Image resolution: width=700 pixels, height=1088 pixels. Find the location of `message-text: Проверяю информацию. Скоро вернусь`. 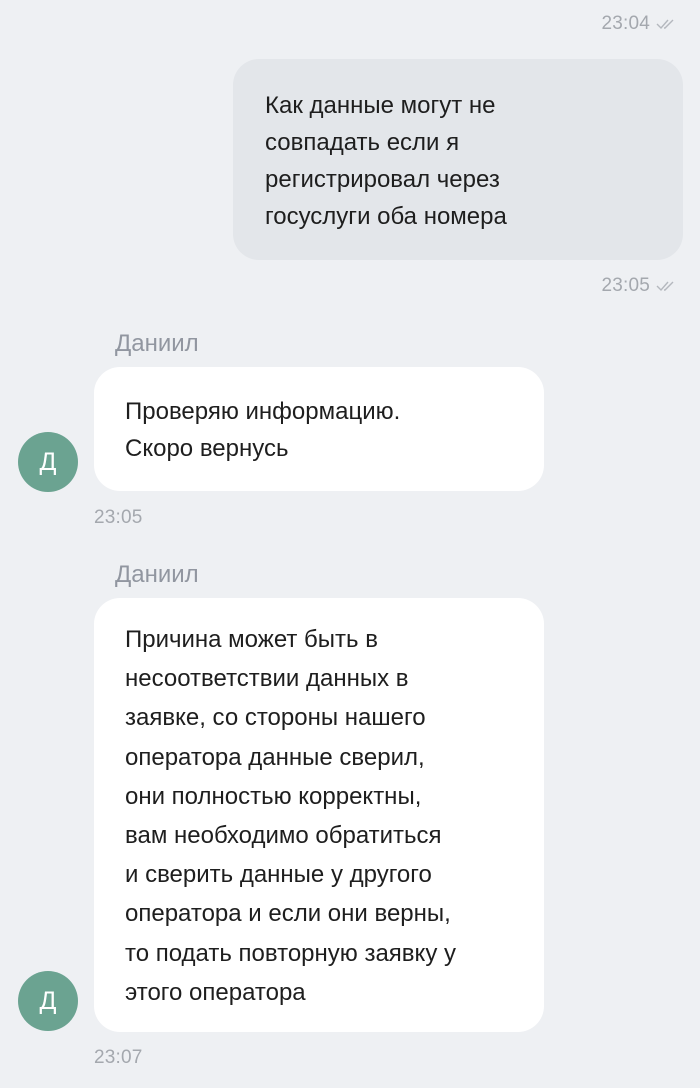

message-text: Проверяю информацию. Скоро вернусь is located at coordinates (263, 430).